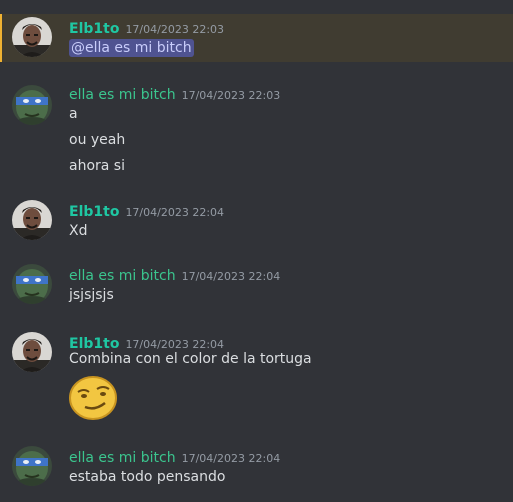 Image resolution: width=513 pixels, height=502 pixels. Describe the element at coordinates (73, 114) in the screenshot. I see `message-content: a` at that location.